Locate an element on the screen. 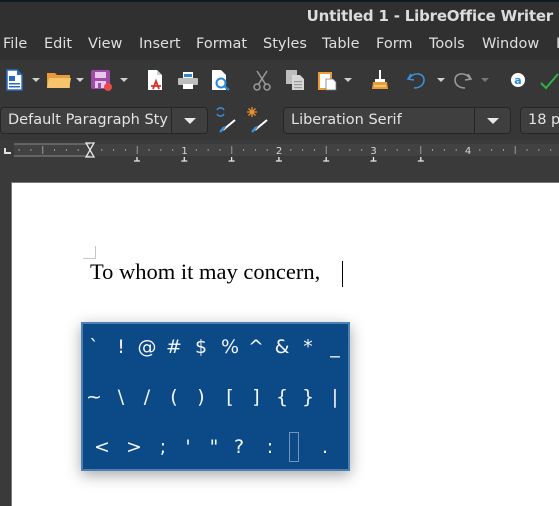 The width and height of the screenshot is (559, 506). indent-marker is located at coordinates (90, 150).